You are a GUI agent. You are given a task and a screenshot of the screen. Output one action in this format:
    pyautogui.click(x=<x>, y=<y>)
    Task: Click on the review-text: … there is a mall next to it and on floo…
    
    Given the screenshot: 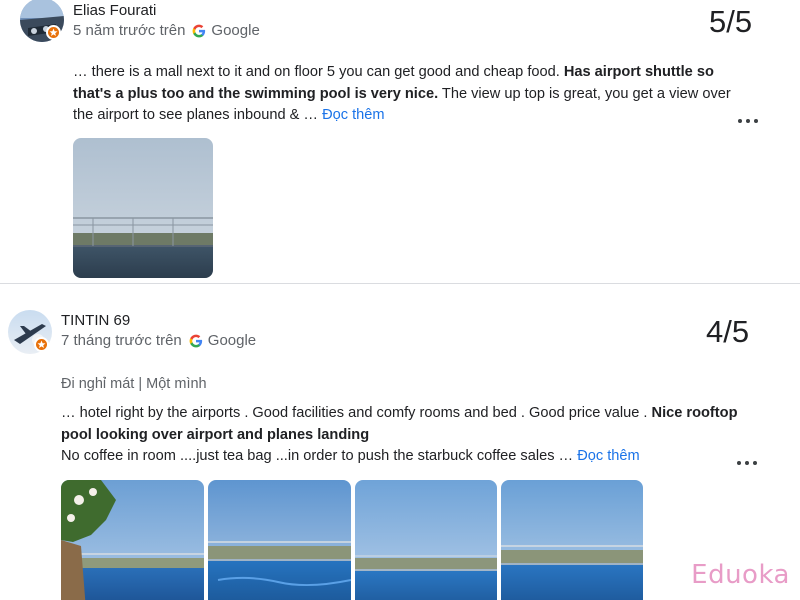 What is the action you would take?
    pyautogui.click(x=408, y=94)
    